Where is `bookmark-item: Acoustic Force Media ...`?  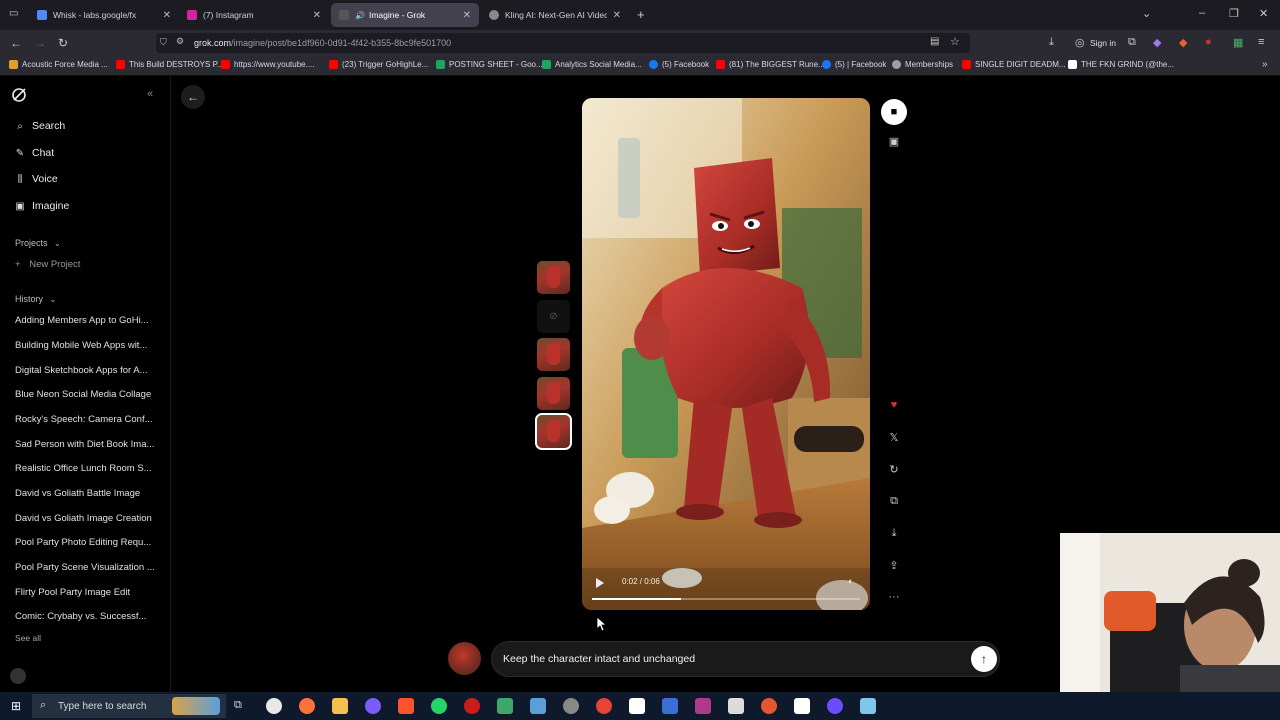
bookmark-item: Acoustic Force Media ... is located at coordinates (58, 64).